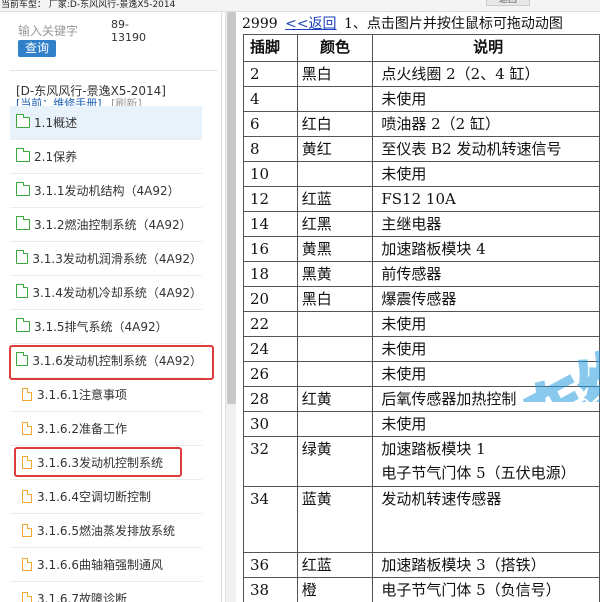 The width and height of the screenshot is (600, 602). I want to click on table-row: 22 未使用, so click(421, 324).